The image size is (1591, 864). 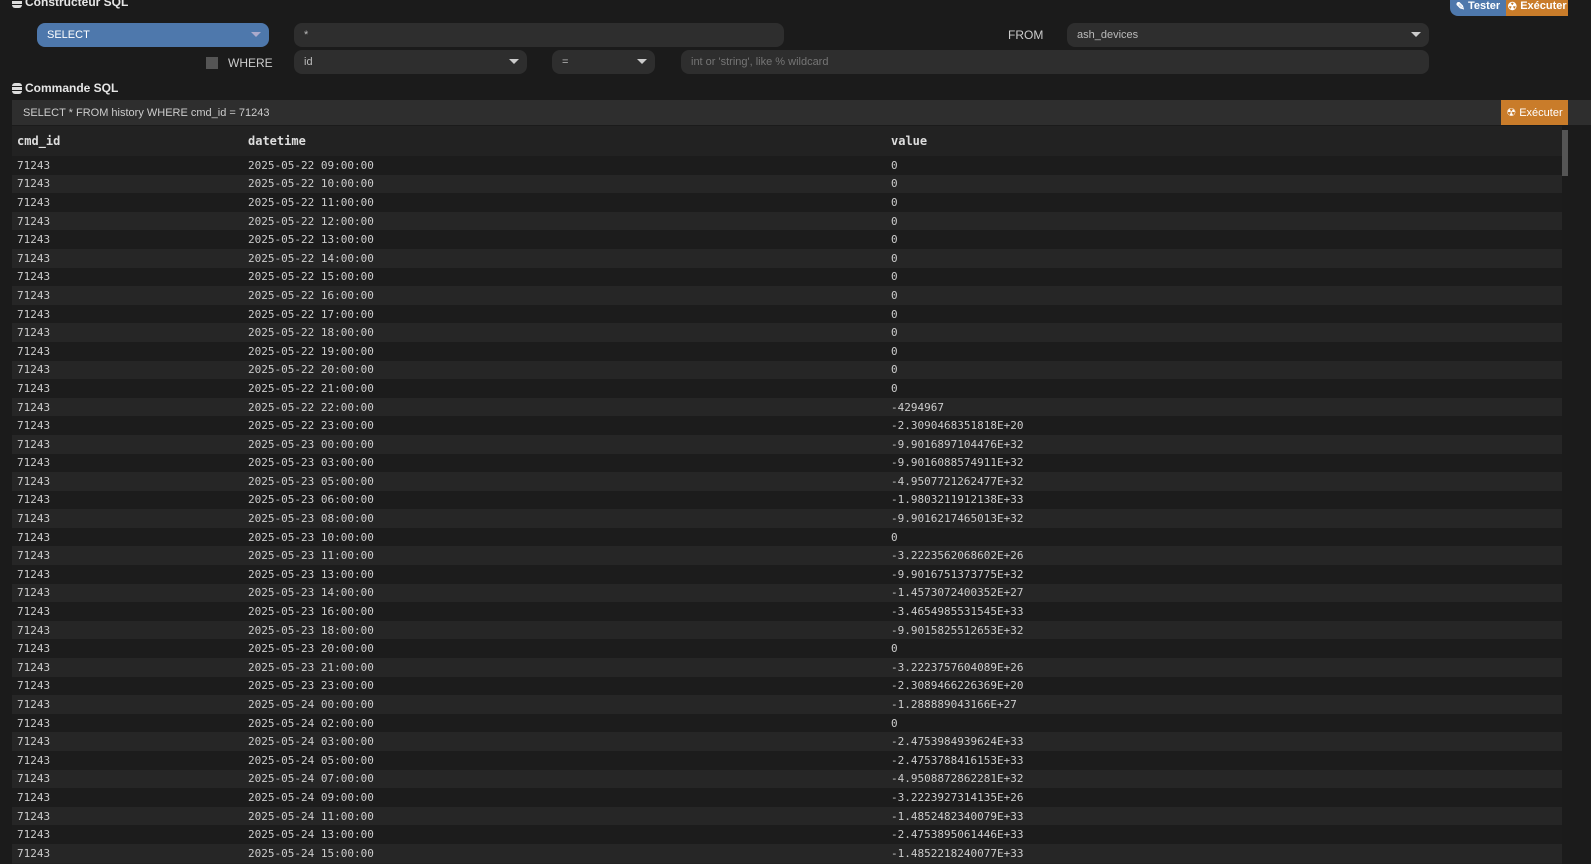 What do you see at coordinates (787, 314) in the screenshot?
I see `table-row: 71243 2025-05-22 17:00:00 0` at bounding box center [787, 314].